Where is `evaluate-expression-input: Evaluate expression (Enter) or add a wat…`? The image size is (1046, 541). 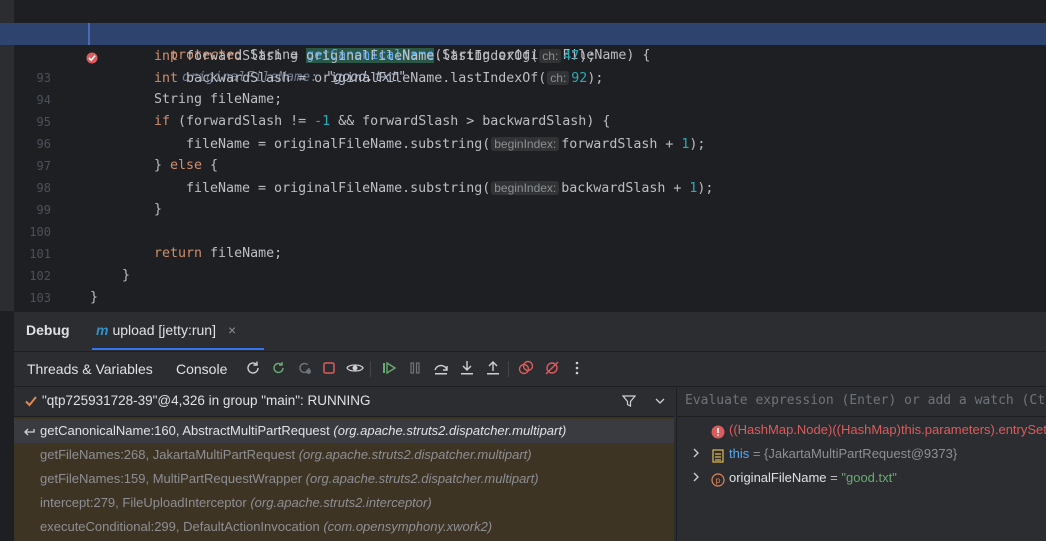 evaluate-expression-input: Evaluate expression (Enter) or add a wat… is located at coordinates (861, 401).